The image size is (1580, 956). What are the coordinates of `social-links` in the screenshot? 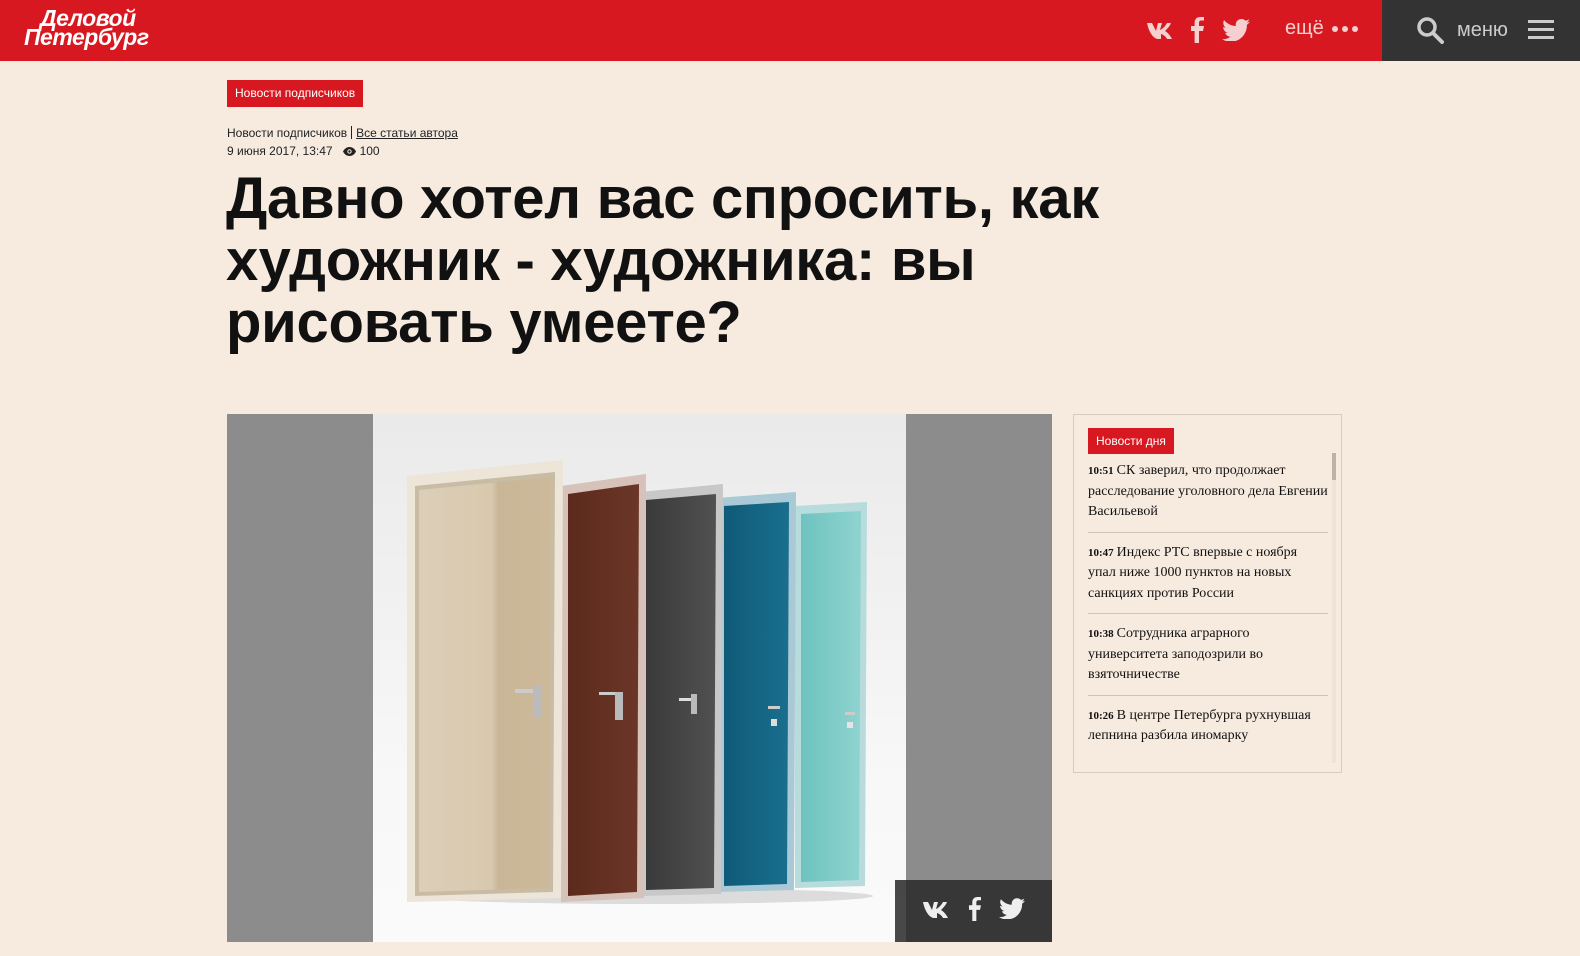 It's located at (1197, 30).